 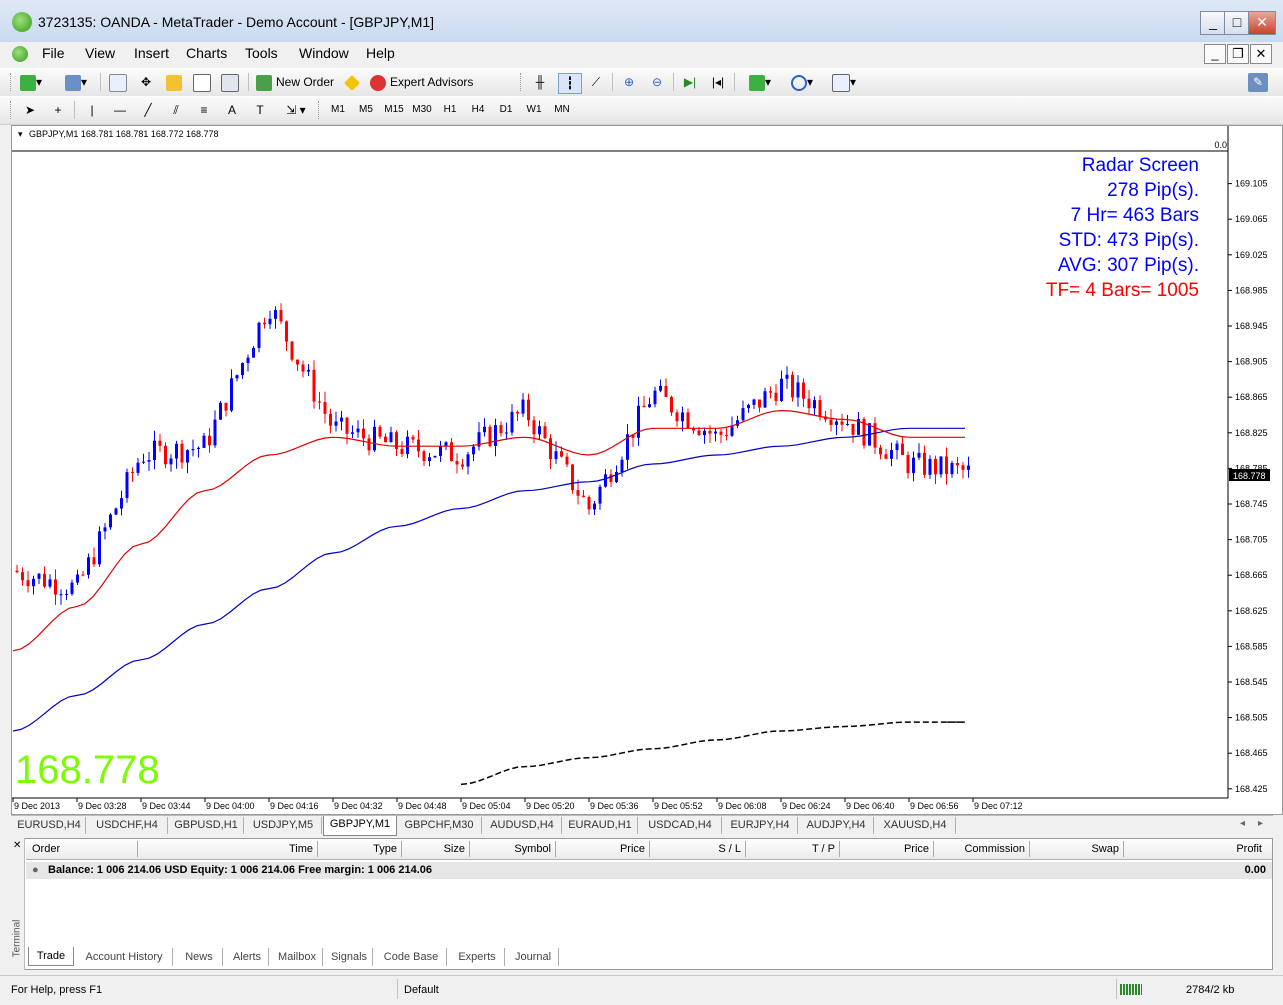 What do you see at coordinates (760, 825) in the screenshot?
I see `chart-tab-eurjpy-h4: EURJPY,H4` at bounding box center [760, 825].